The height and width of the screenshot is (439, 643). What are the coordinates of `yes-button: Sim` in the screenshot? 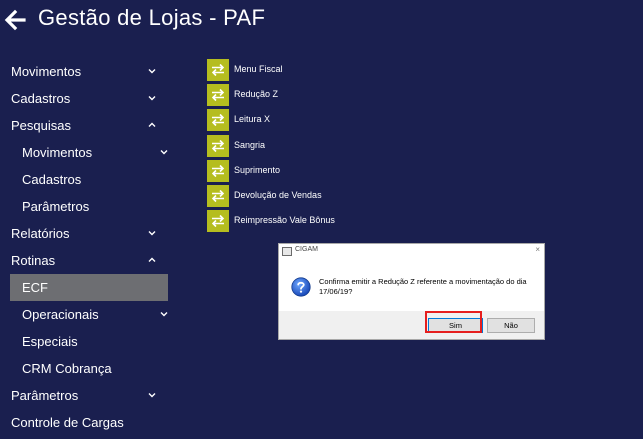 It's located at (455, 325).